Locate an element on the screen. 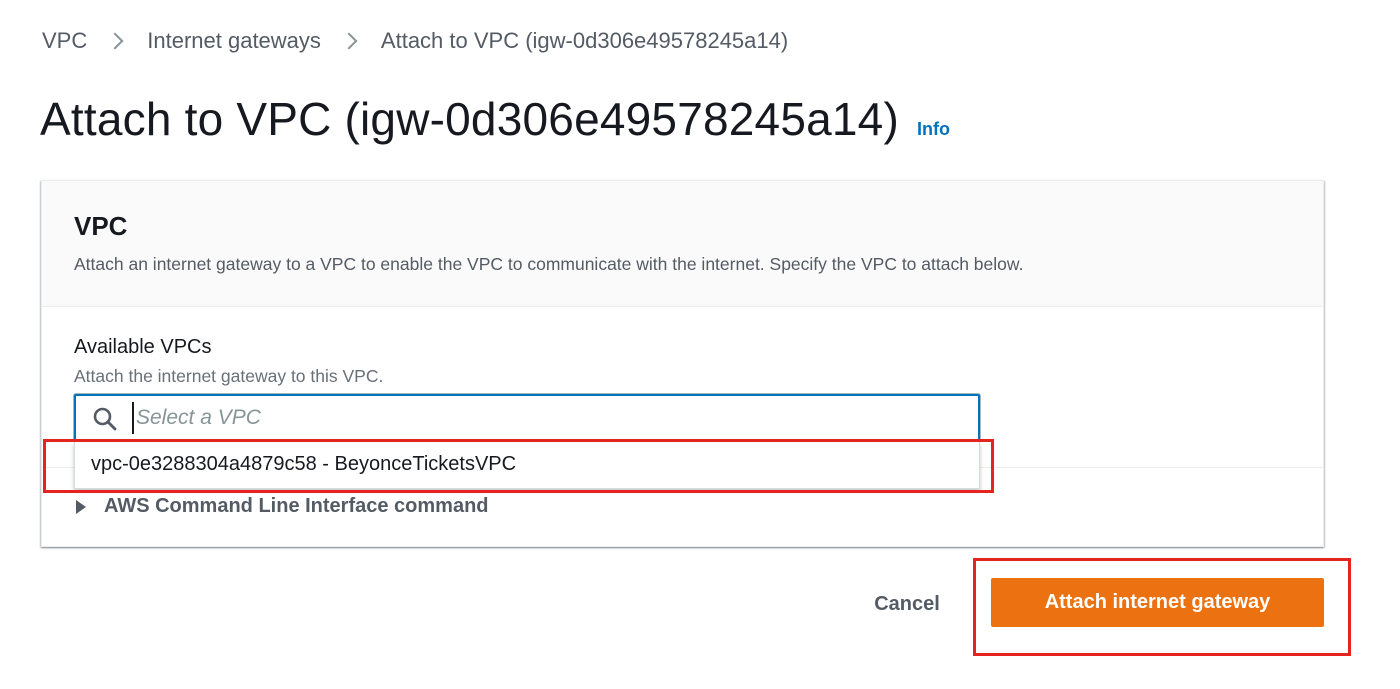 The height and width of the screenshot is (689, 1400). info-link: Info is located at coordinates (933, 129).